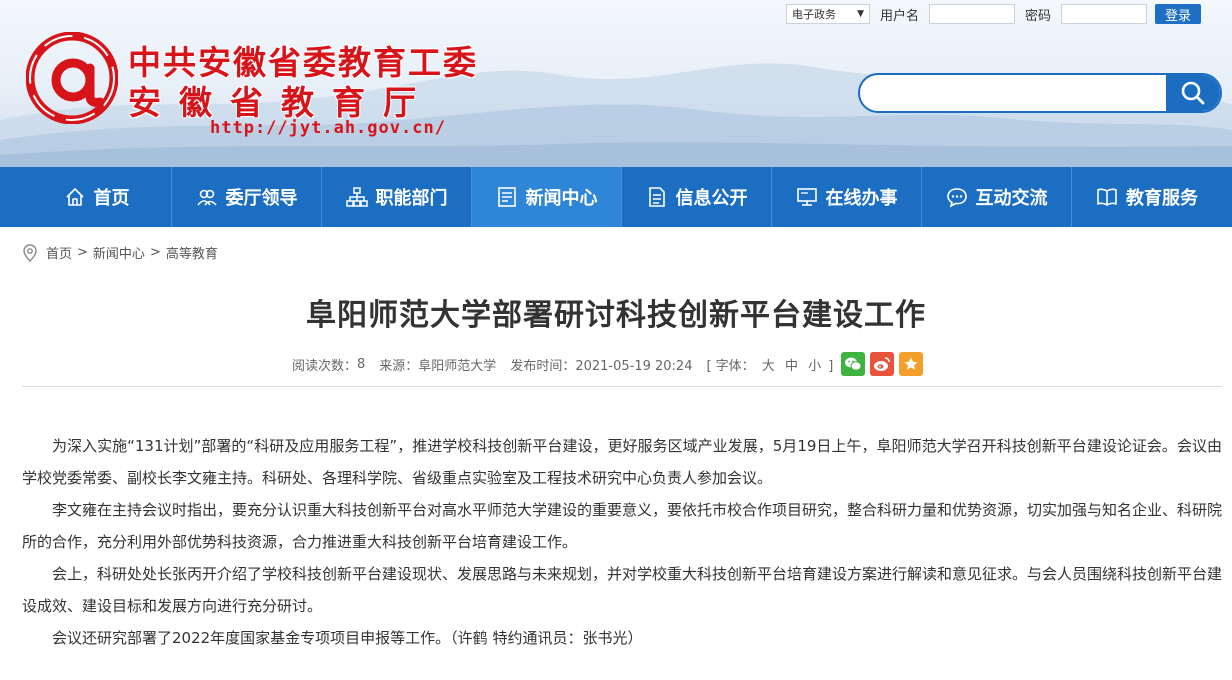 The width and height of the screenshot is (1232, 680). Describe the element at coordinates (361, 364) in the screenshot. I see `read-count: 8` at that location.